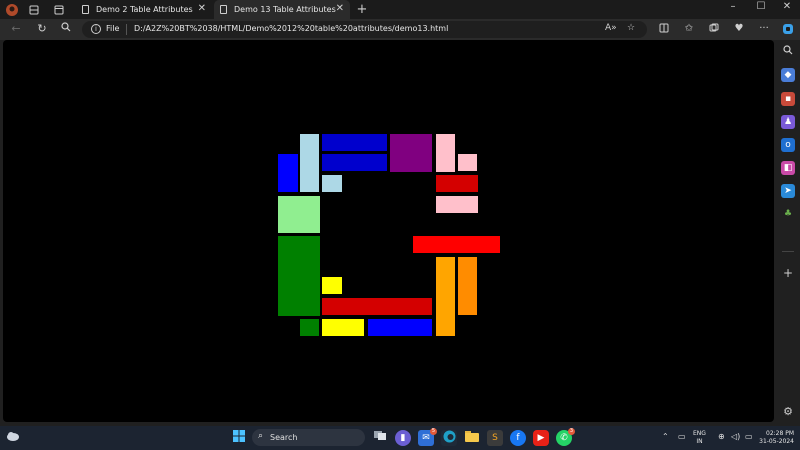  What do you see at coordinates (403, 438) in the screenshot?
I see `teams-icon: ▮` at bounding box center [403, 438].